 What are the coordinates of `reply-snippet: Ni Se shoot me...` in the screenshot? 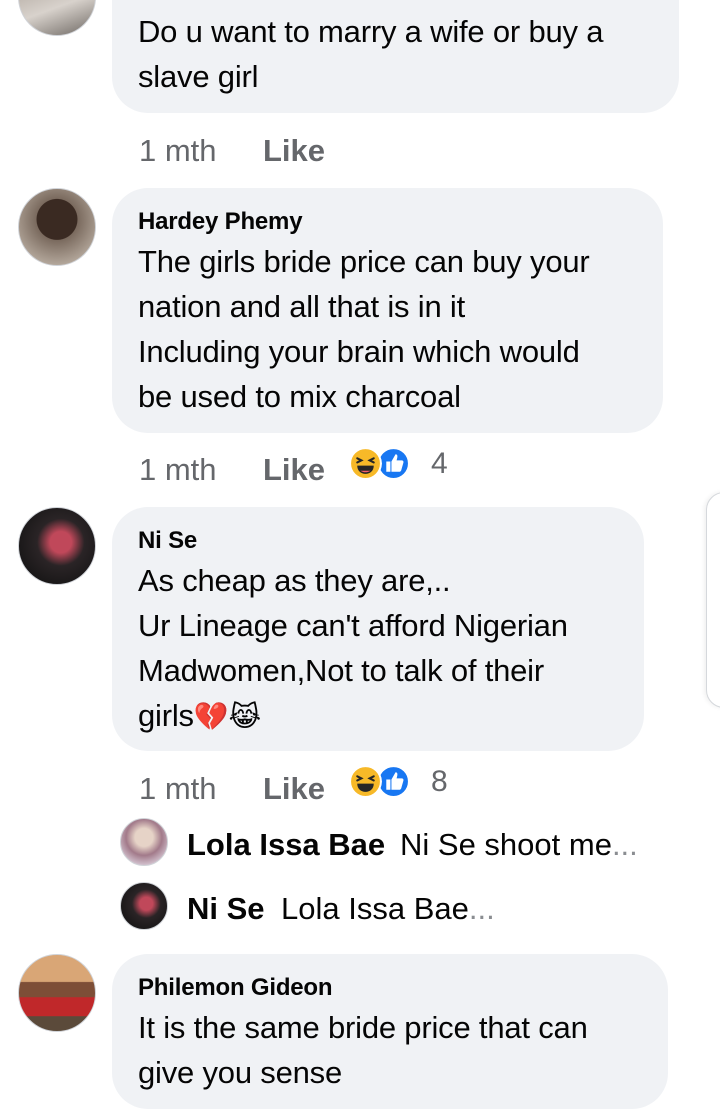 It's located at (519, 845).